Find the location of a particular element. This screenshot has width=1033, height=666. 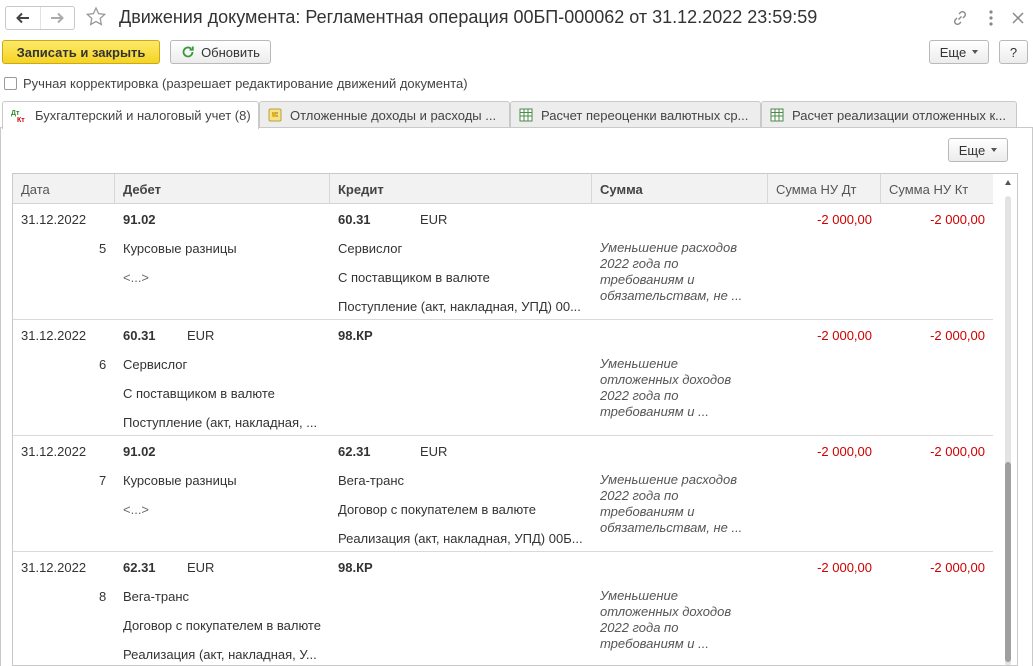

scroll-up-icon is located at coordinates (1008, 182).